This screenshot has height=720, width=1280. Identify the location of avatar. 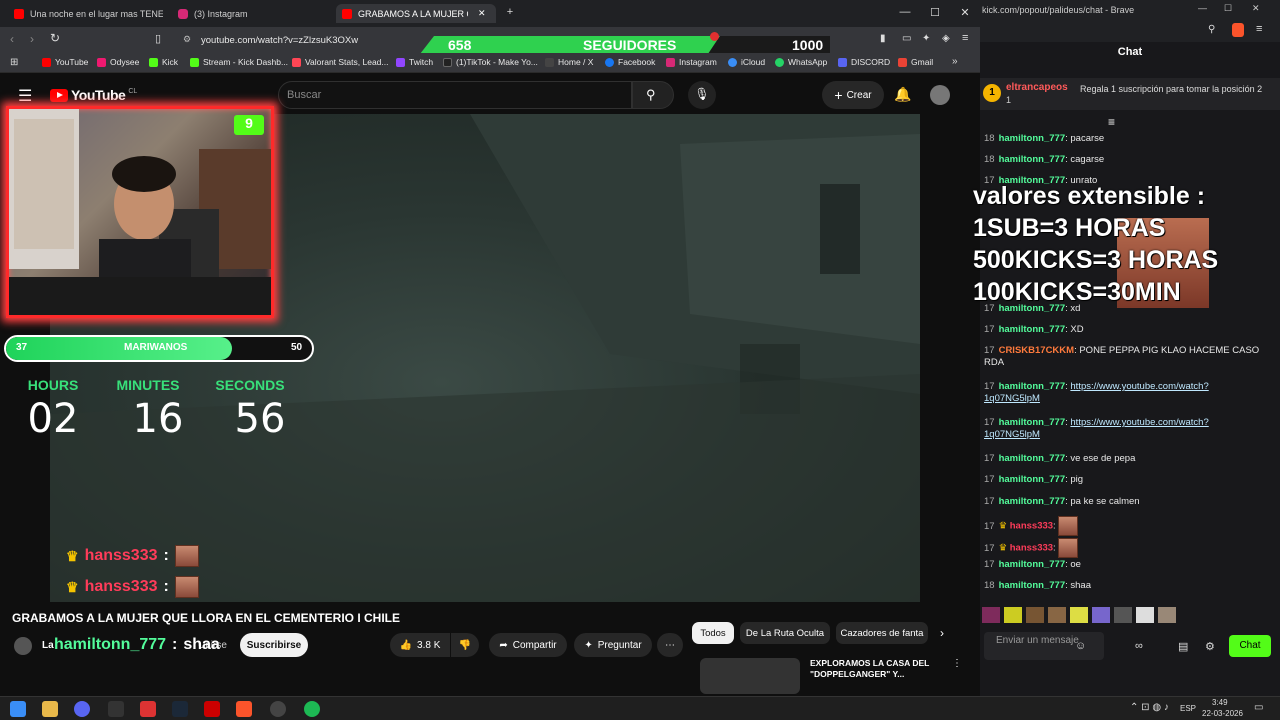
(940, 95).